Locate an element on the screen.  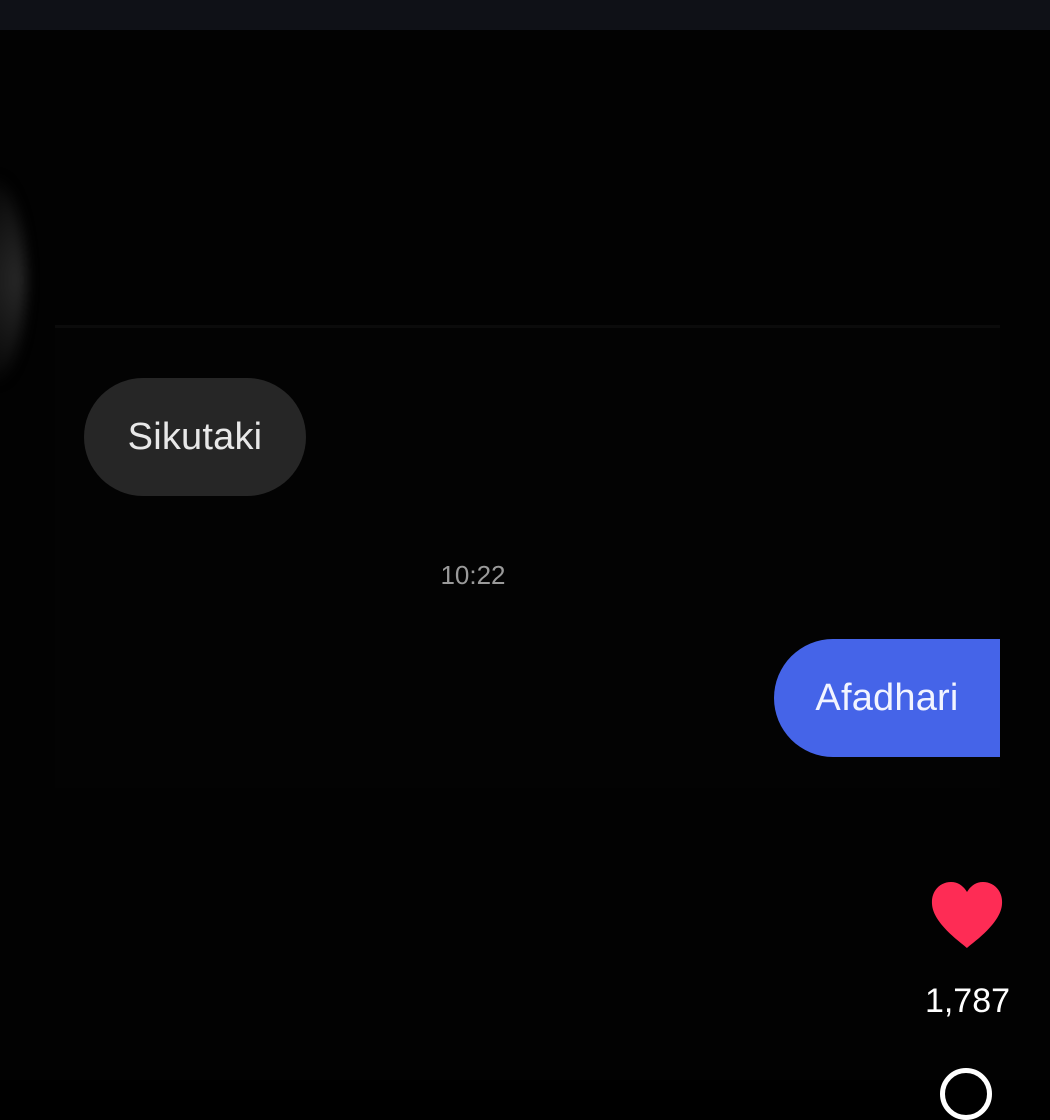
top-bar is located at coordinates (525, 15).